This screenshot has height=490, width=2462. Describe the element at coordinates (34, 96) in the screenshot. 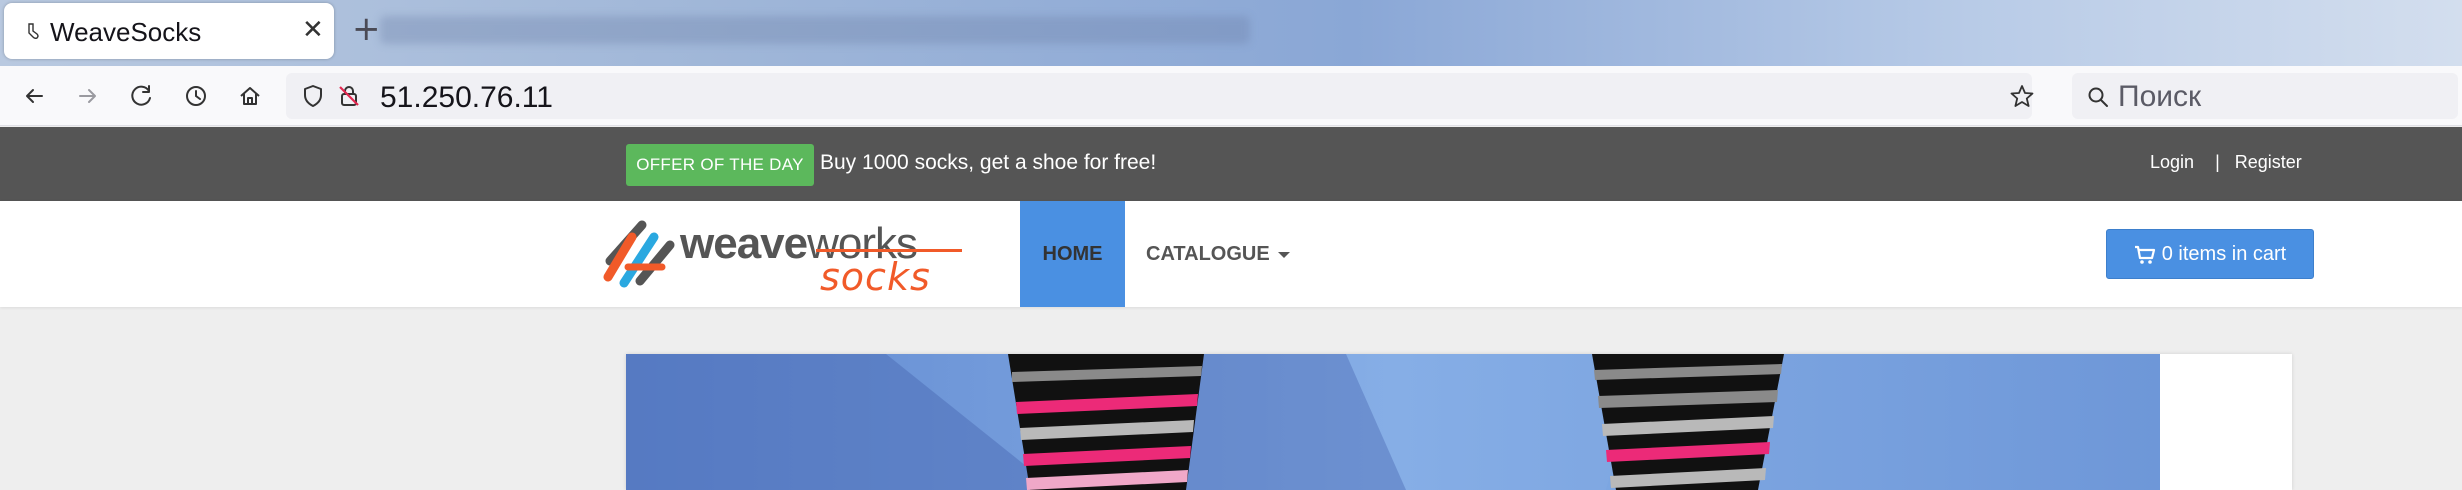

I see `back-icon` at that location.